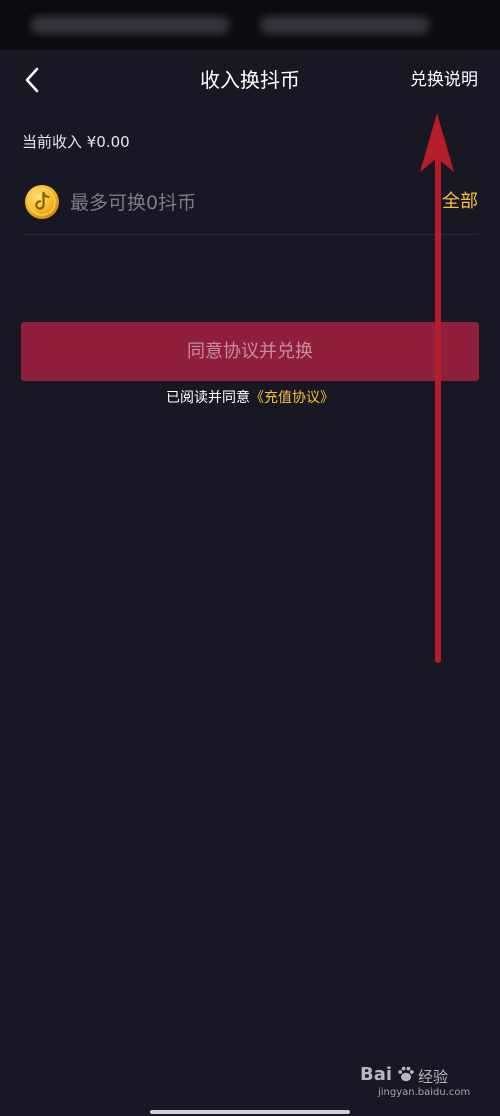  Describe the element at coordinates (208, 398) in the screenshot. I see `agreement-prefix: 已阅读并同意` at that location.